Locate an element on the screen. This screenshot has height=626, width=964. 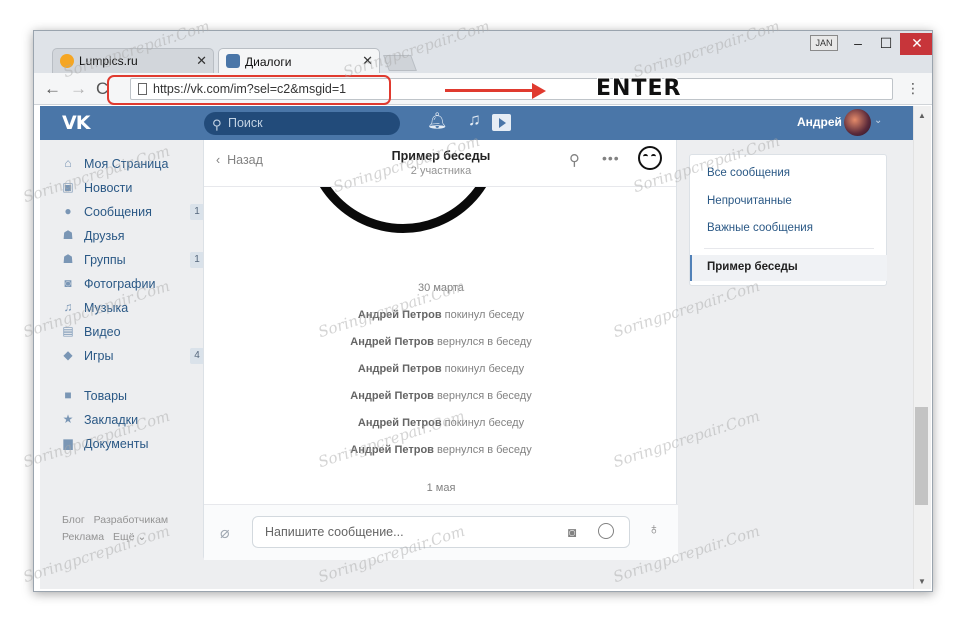
nav-item-video: ▤ Видео is located at coordinates (130, 334).